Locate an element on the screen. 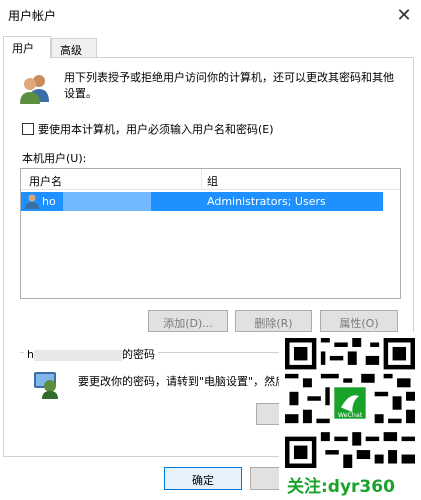  require-login-option: 要使用本计算机，用户必须输入用户名和密码(E) is located at coordinates (148, 129).